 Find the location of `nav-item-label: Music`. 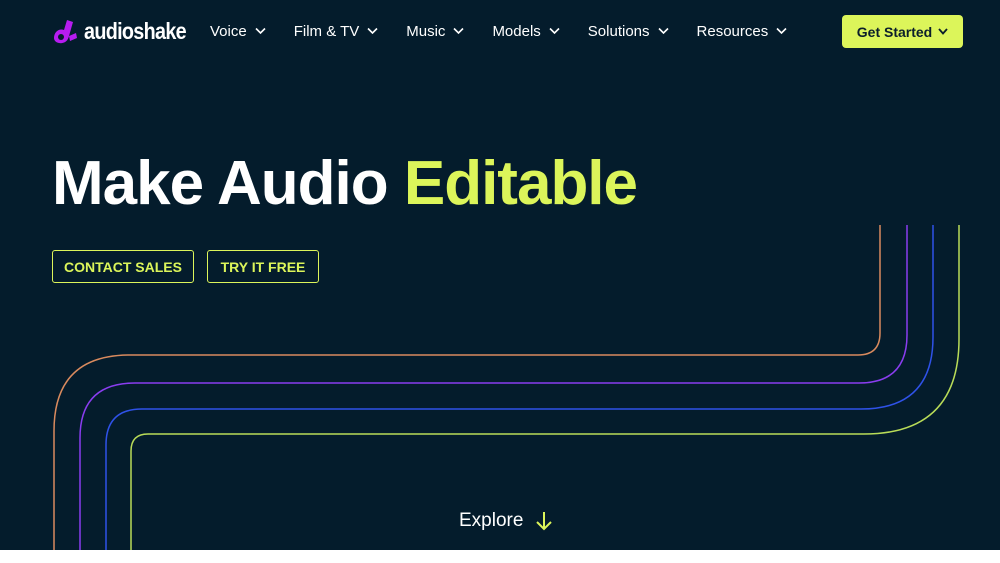

nav-item-label: Music is located at coordinates (426, 31).